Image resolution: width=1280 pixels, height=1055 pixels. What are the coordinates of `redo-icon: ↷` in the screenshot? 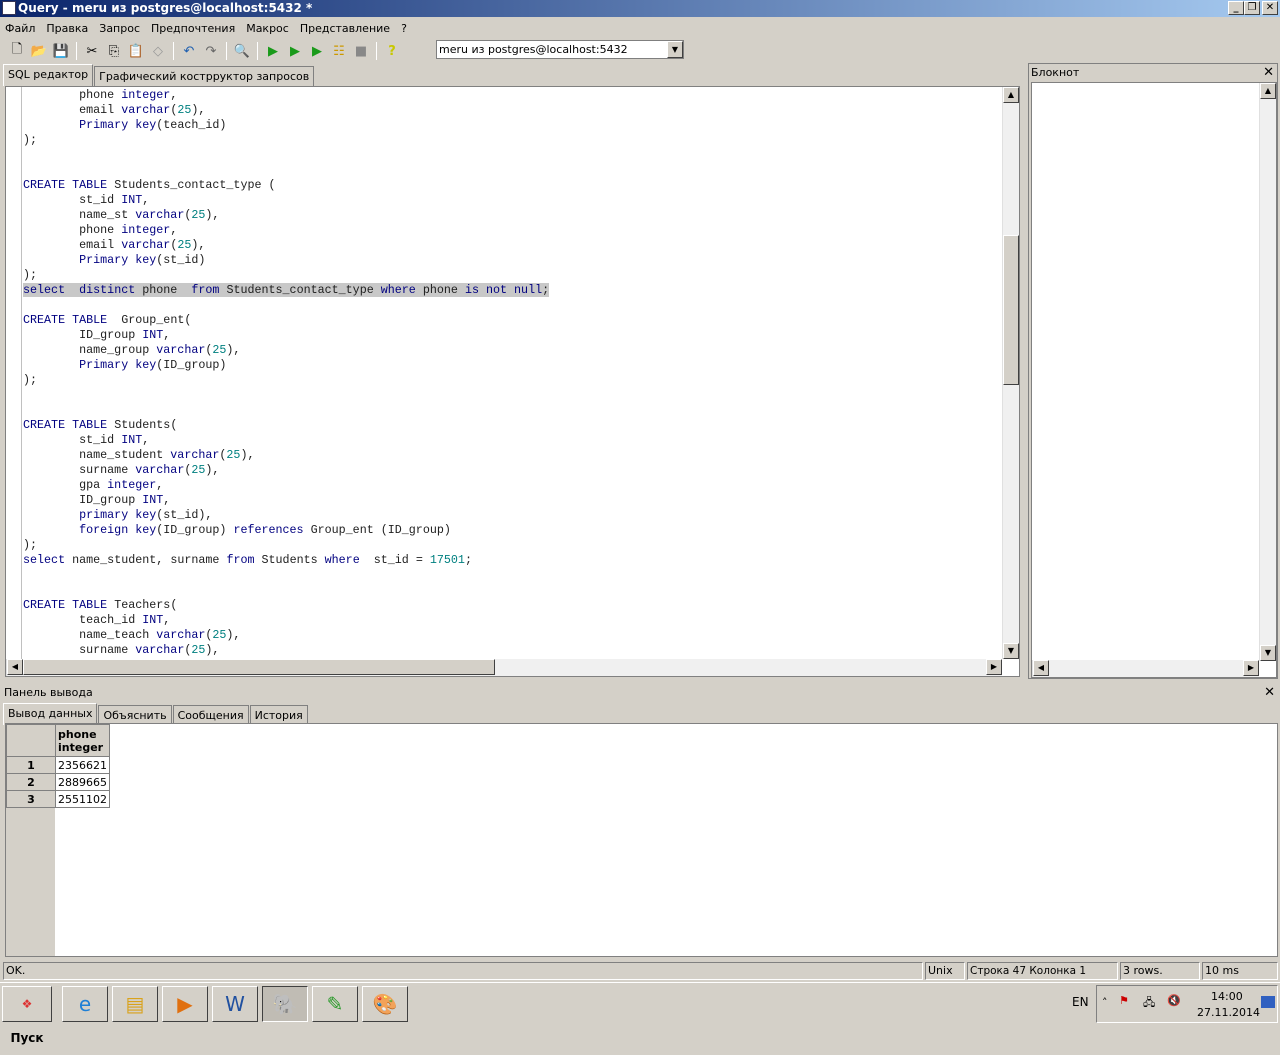 It's located at (211, 51).